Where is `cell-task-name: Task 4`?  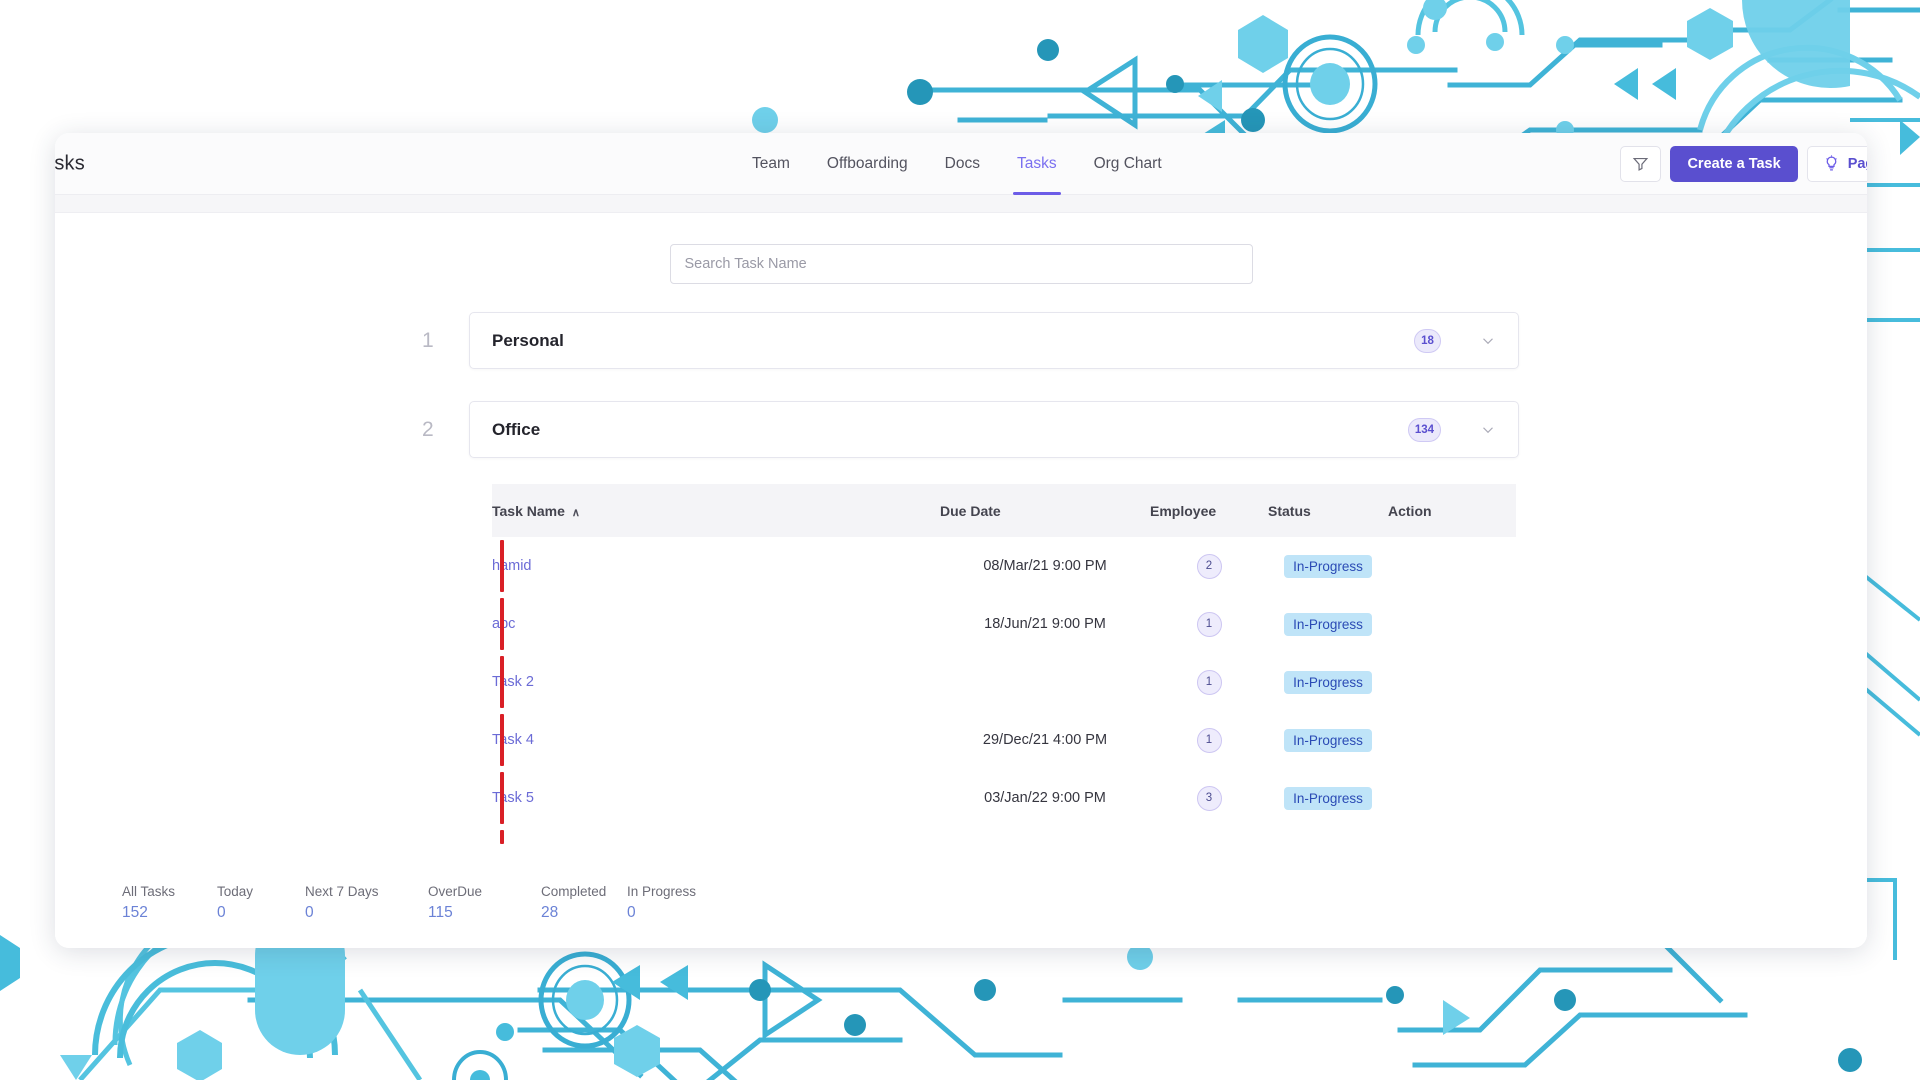
cell-task-name: Task 4 is located at coordinates (716, 740).